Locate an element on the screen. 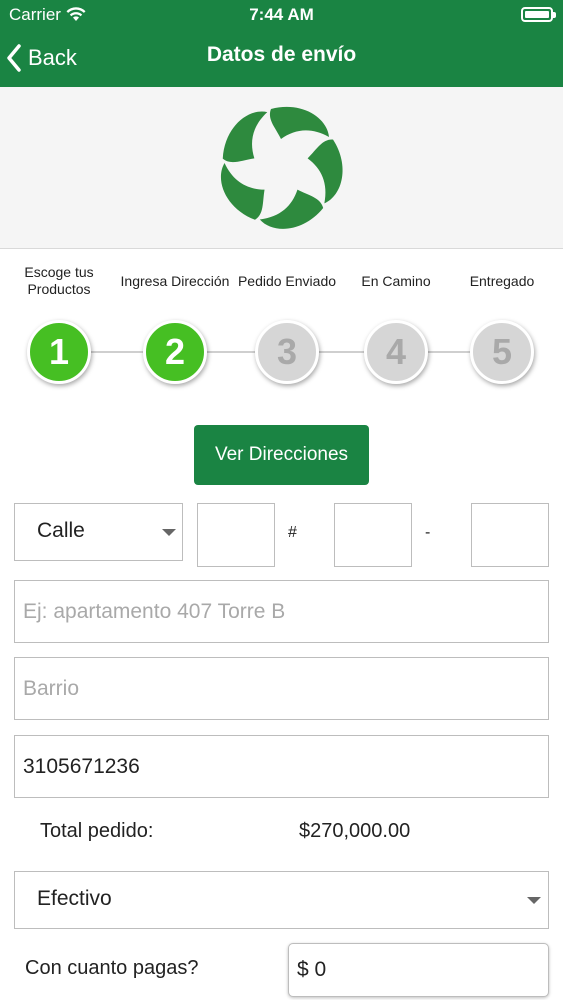 The width and height of the screenshot is (563, 1000). phone-field is located at coordinates (281, 766).